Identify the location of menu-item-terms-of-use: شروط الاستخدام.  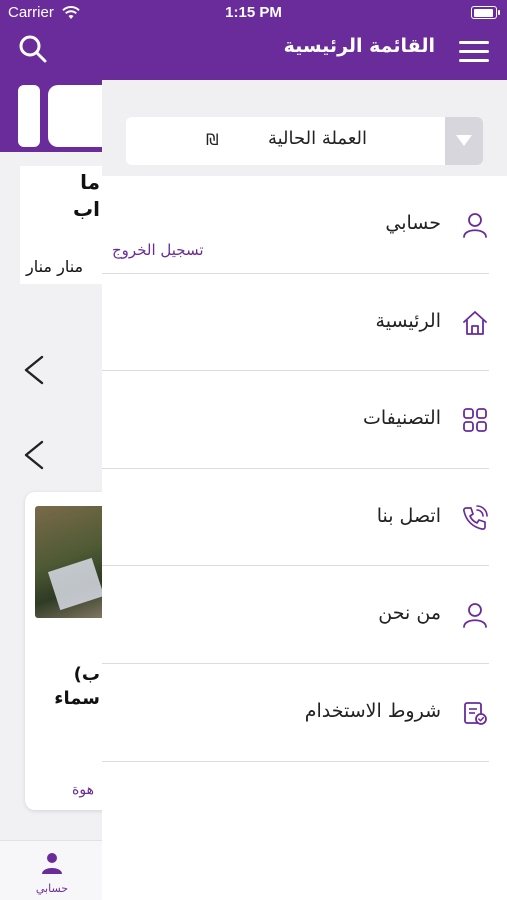
(304, 713).